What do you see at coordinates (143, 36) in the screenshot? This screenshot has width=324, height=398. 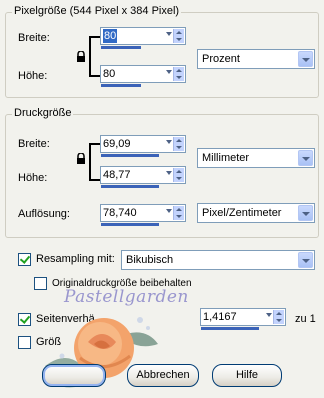 I see `pixel-width-input: 80` at bounding box center [143, 36].